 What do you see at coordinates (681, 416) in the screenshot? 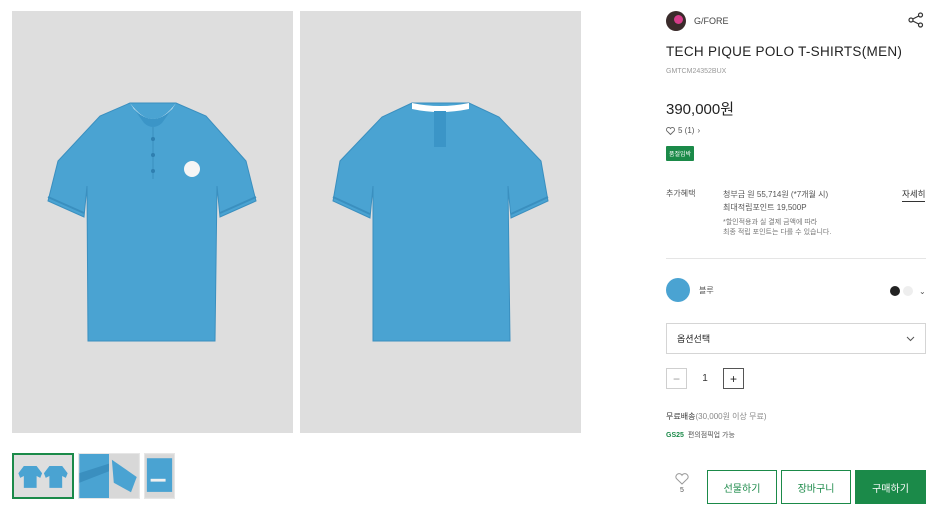
I see `shipping-free: 무료배송` at bounding box center [681, 416].